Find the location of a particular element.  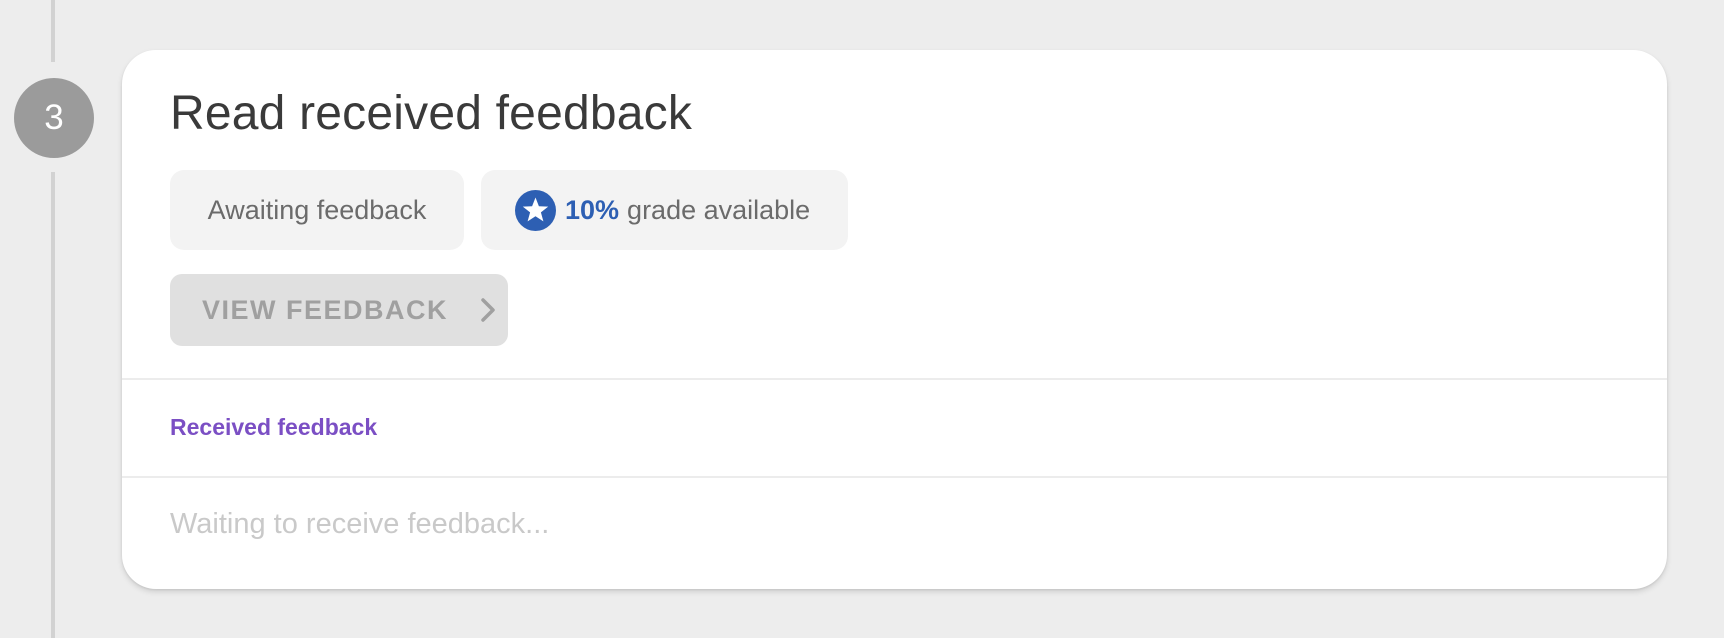

step-number: 3 is located at coordinates (54, 117).